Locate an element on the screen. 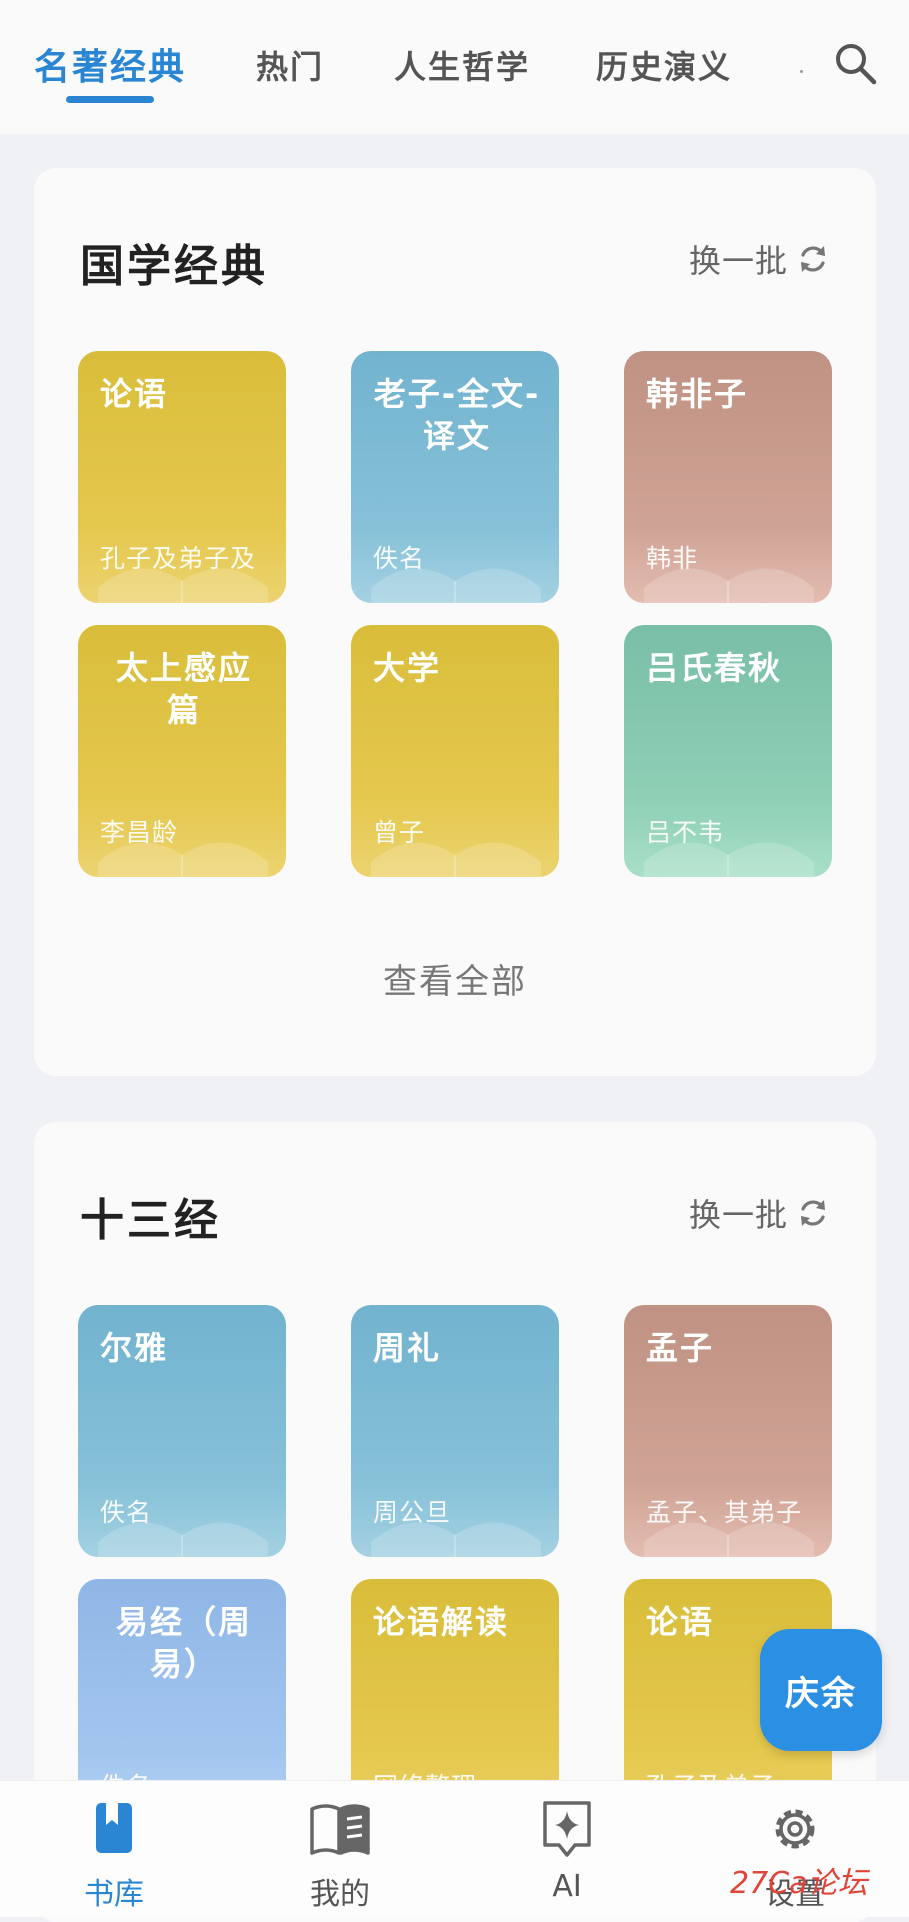 The height and width of the screenshot is (1922, 909). book-card: 尔雅 佚名 is located at coordinates (182, 1431).